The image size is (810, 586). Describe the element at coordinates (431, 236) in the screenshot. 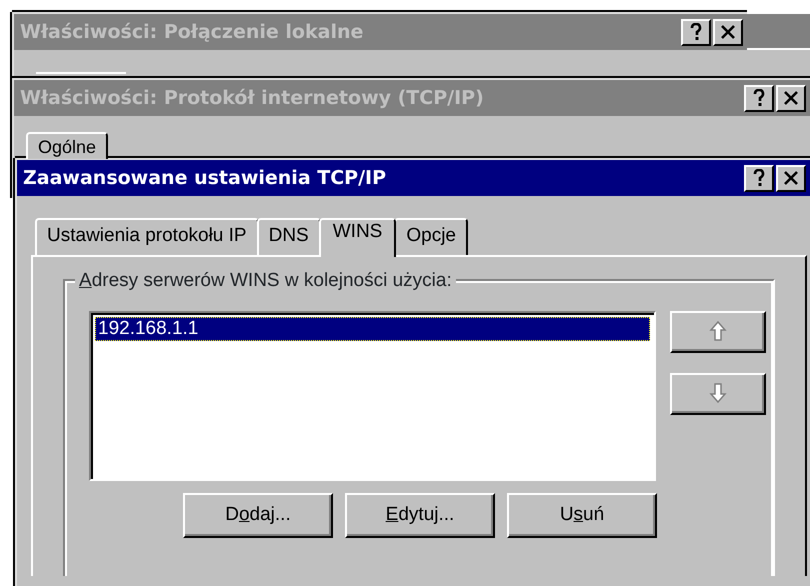

I see `tab: Opcje` at that location.